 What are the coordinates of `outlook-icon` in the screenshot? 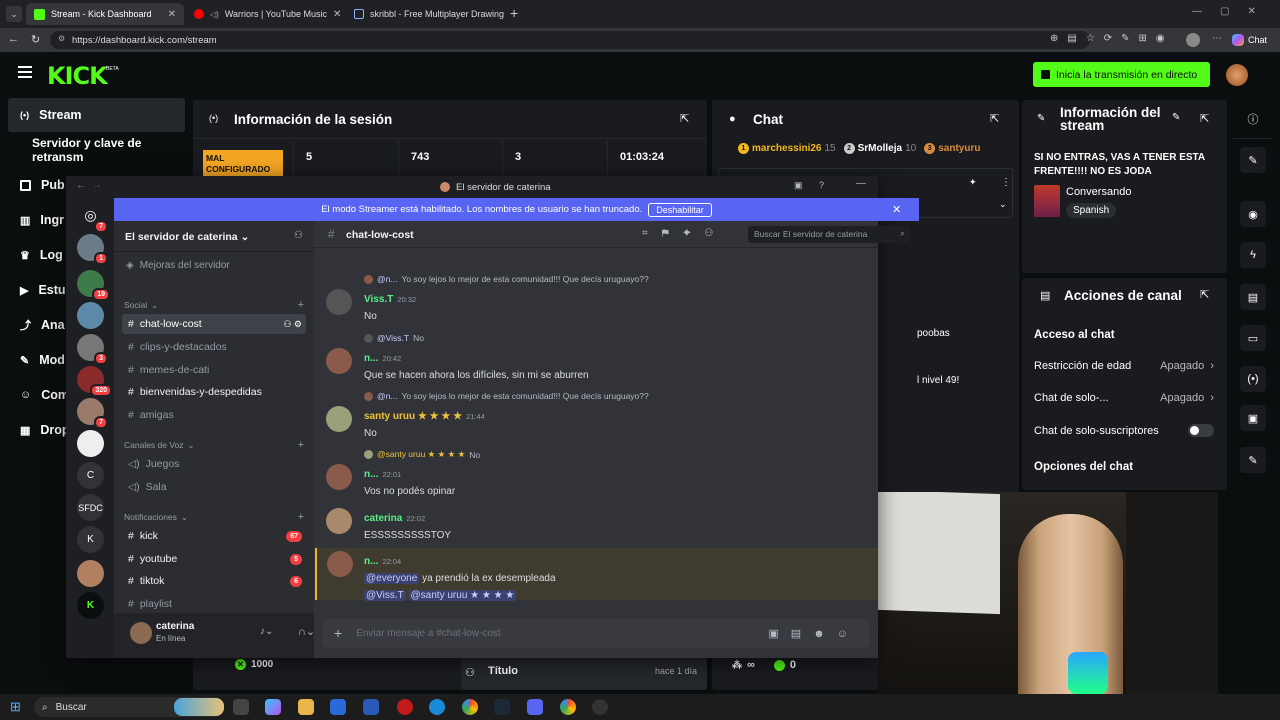 It's located at (371, 707).